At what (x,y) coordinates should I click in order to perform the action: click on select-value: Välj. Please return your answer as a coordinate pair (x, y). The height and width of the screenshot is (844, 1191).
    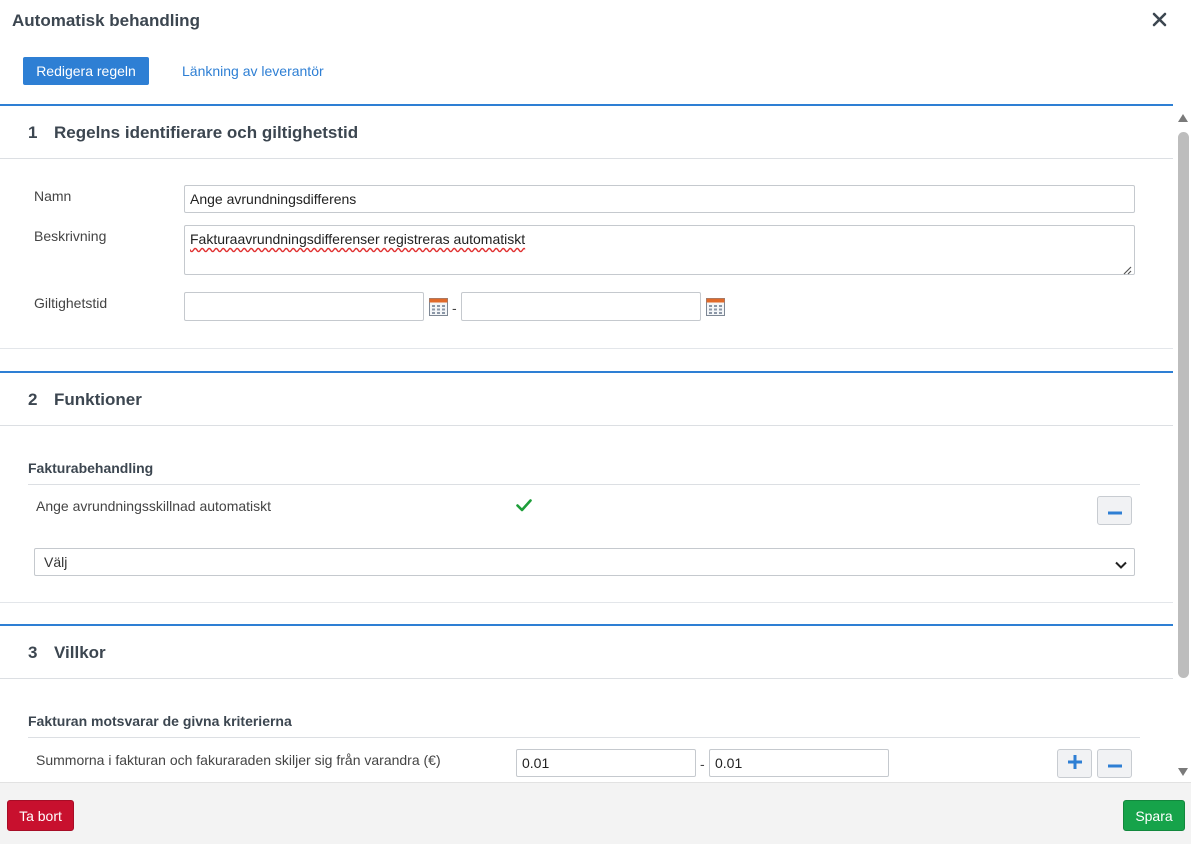
    Looking at the image, I should click on (56, 562).